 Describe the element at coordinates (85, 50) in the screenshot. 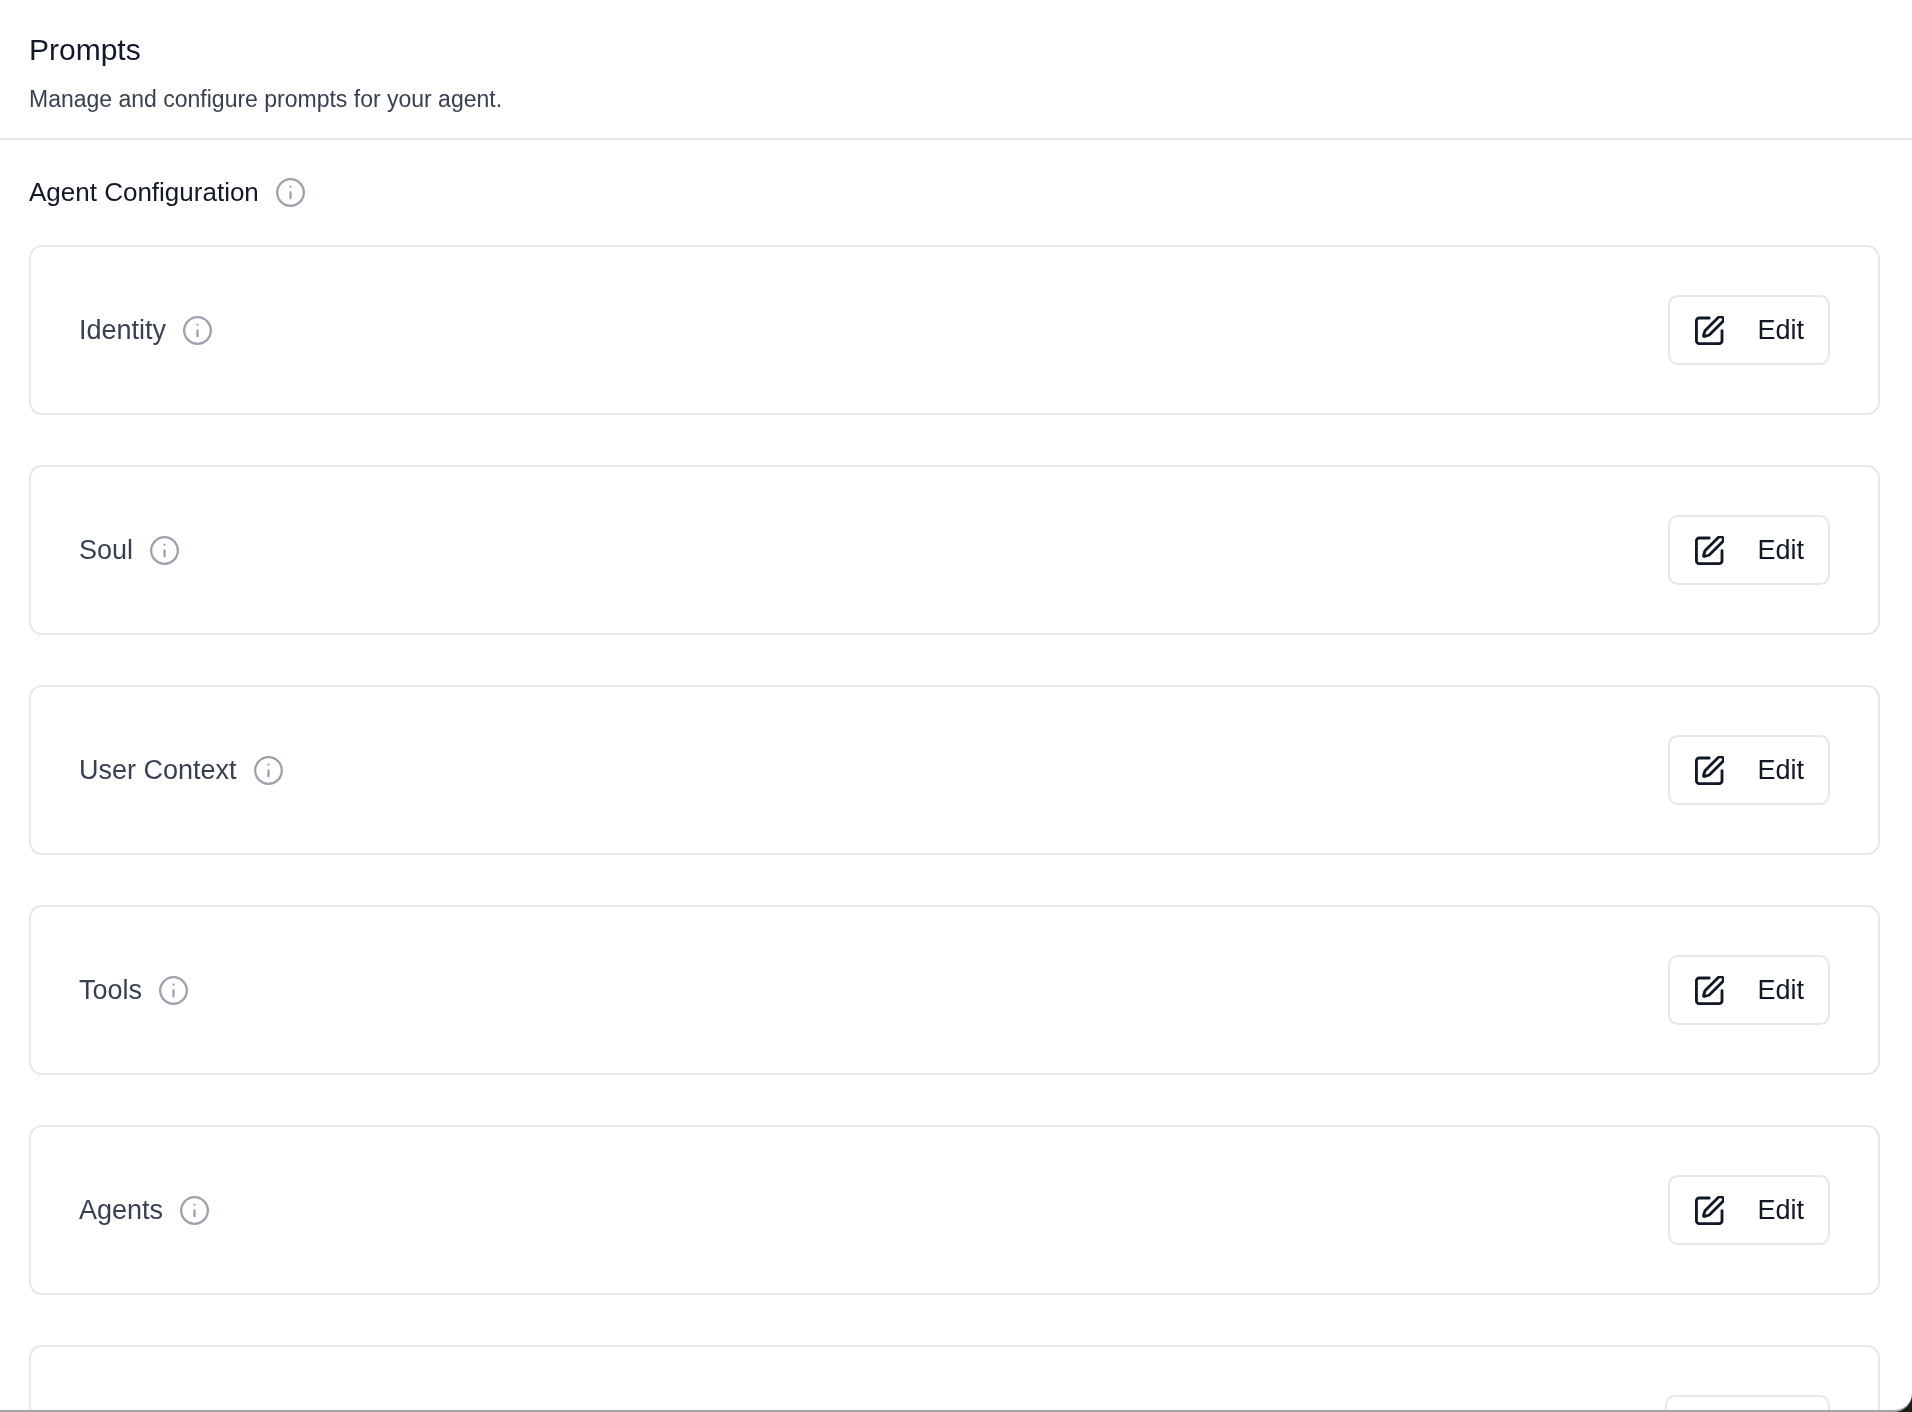

I see `page-title: Prompts` at that location.